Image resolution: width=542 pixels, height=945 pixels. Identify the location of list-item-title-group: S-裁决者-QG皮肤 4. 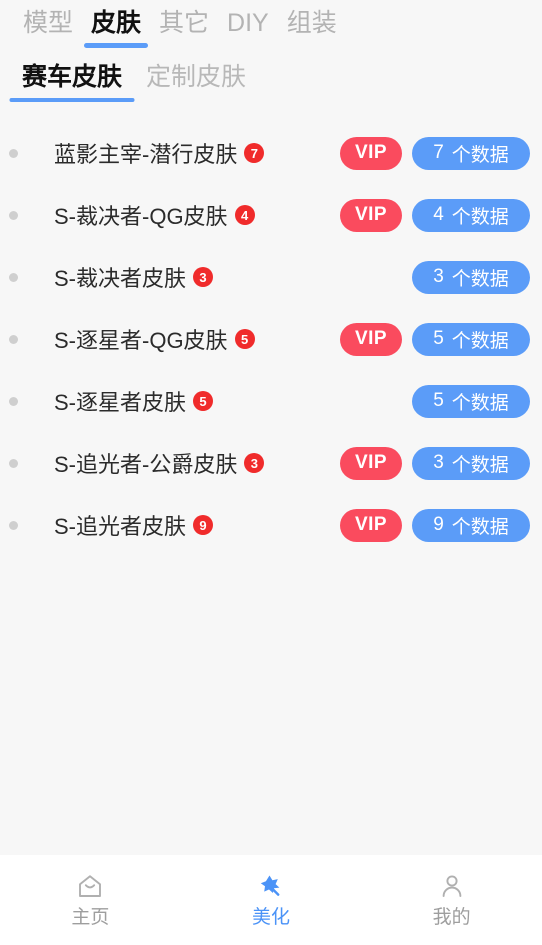
(197, 215).